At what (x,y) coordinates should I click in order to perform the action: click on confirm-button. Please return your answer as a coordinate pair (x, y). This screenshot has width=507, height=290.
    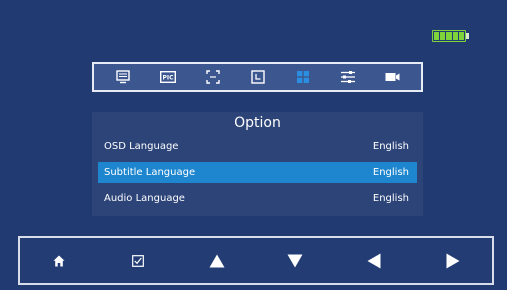
    Looking at the image, I should click on (138, 261).